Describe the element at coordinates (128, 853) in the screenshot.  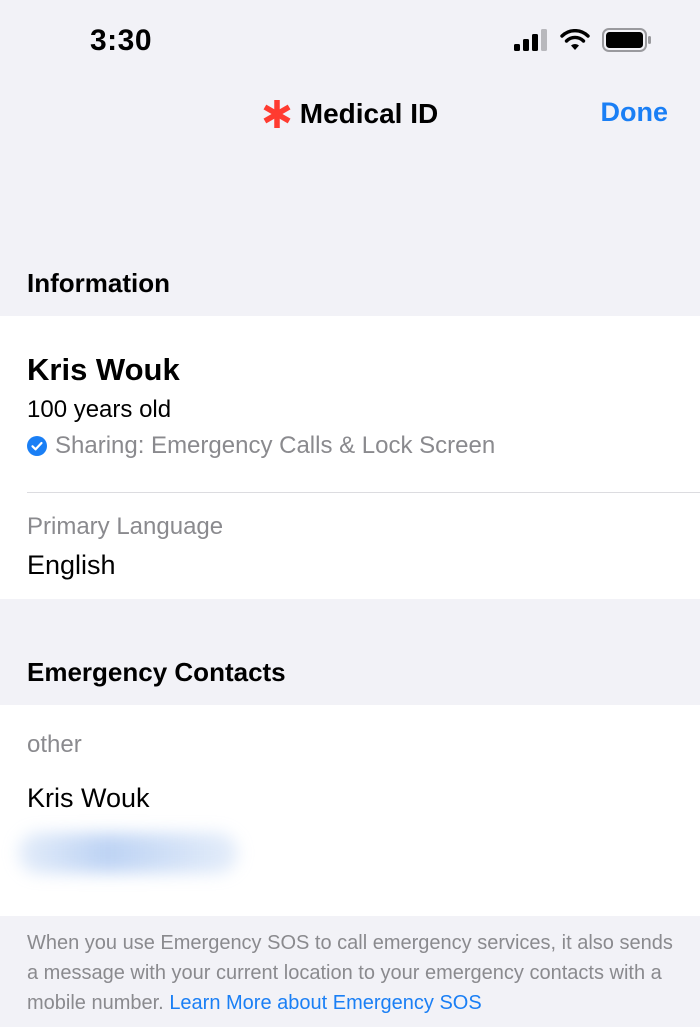
I see `contact-phone-number-blurred` at that location.